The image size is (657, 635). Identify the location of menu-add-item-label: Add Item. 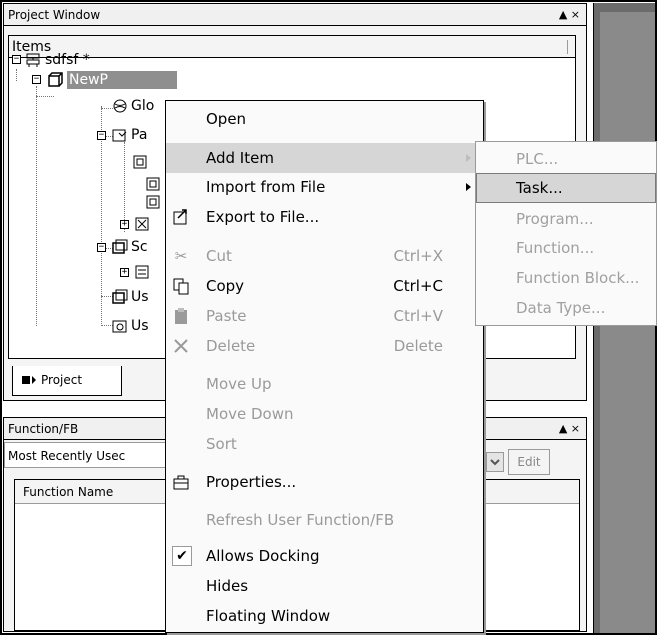
(240, 158).